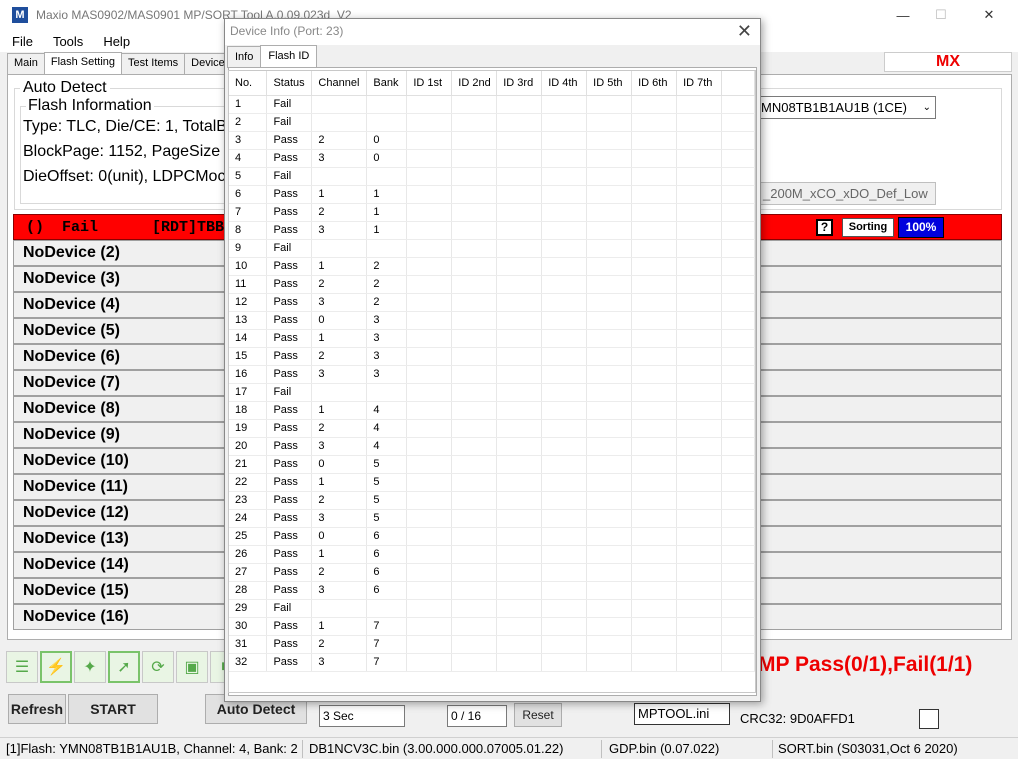 The image size is (1018, 759). I want to click on tab-test-items: Test Items, so click(153, 63).